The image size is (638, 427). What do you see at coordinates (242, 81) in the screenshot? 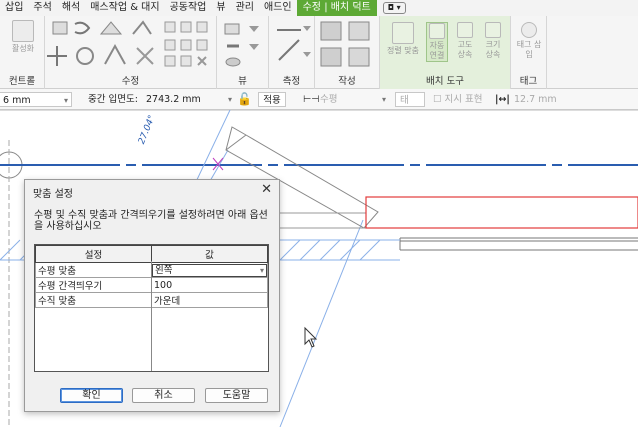
I see `panel-title-view: 뷰` at bounding box center [242, 81].